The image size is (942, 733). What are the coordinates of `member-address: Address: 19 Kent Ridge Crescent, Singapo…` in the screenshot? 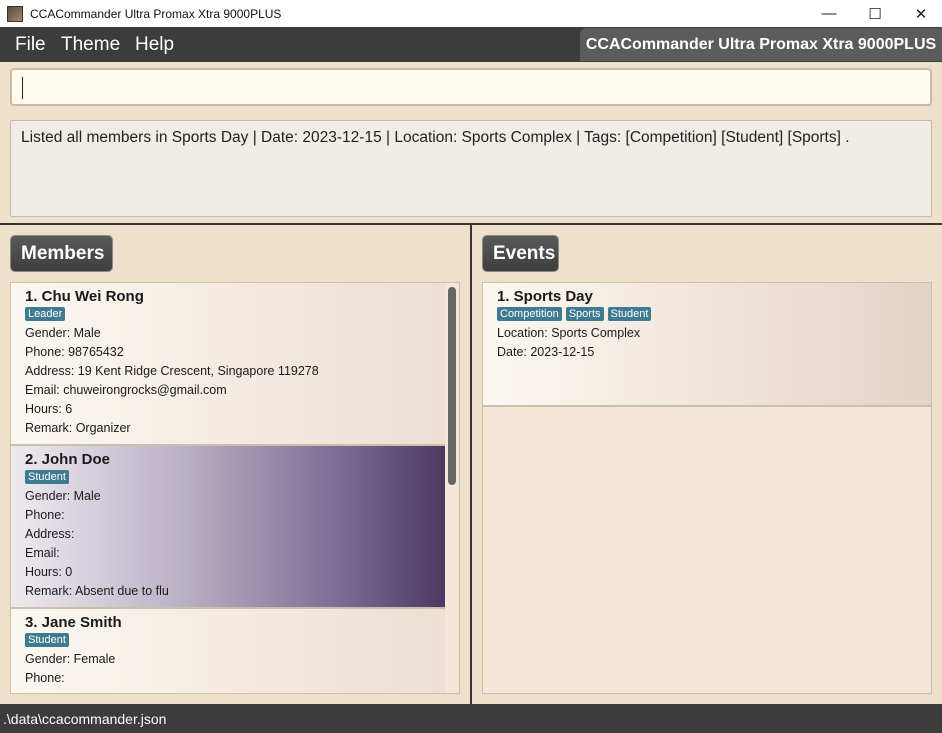 It's located at (172, 371).